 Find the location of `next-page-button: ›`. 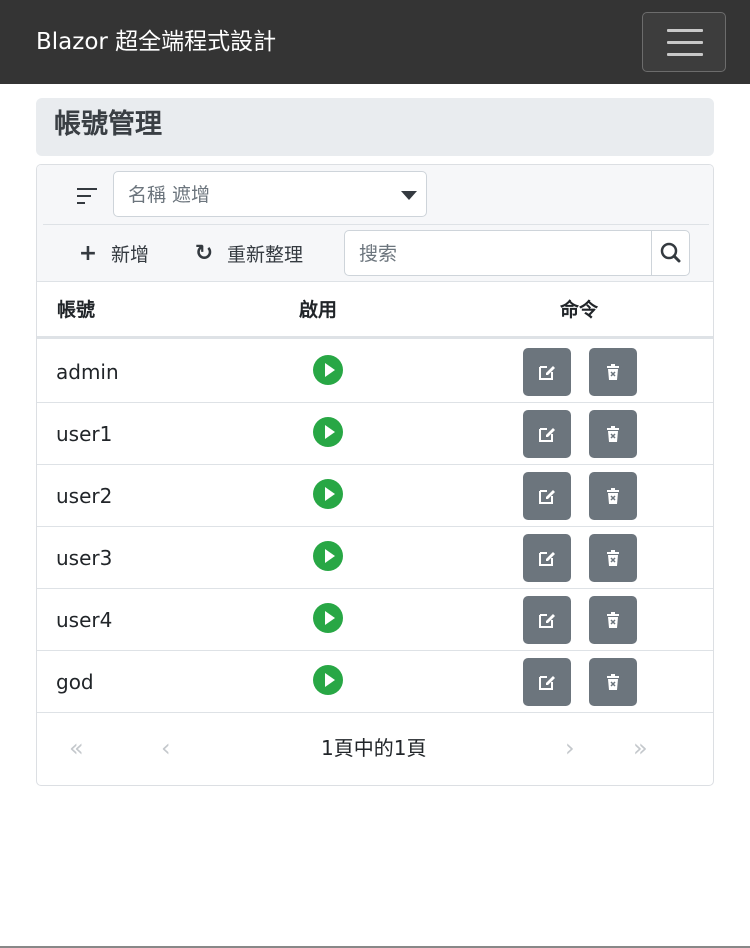

next-page-button: › is located at coordinates (570, 748).